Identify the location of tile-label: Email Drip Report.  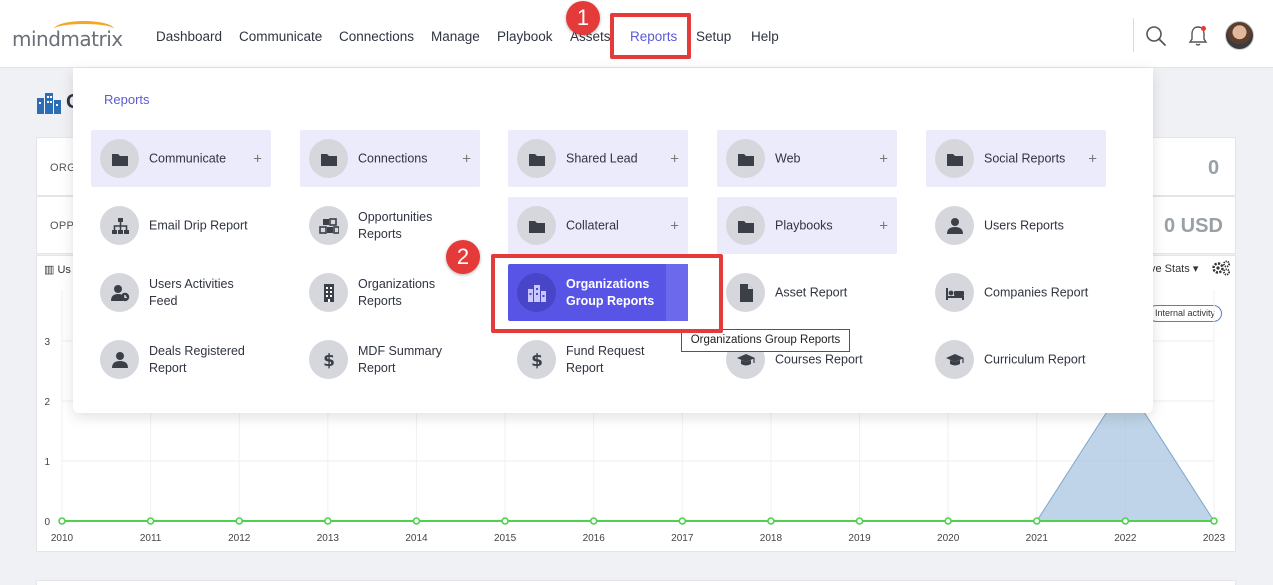
(198, 225).